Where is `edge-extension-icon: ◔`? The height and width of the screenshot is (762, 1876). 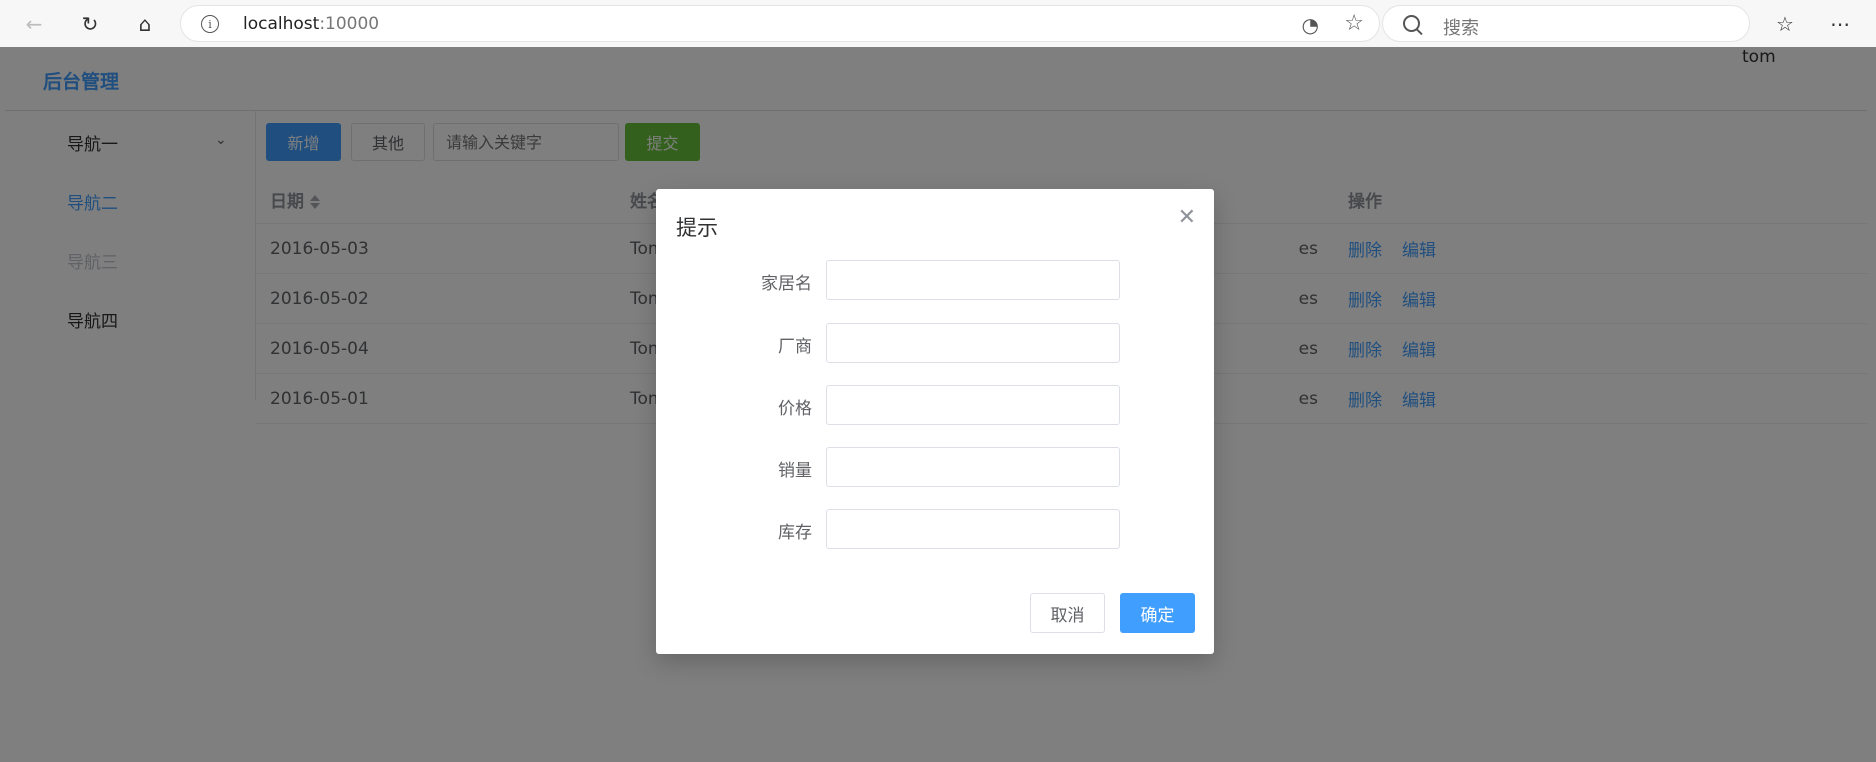 edge-extension-icon: ◔ is located at coordinates (1310, 25).